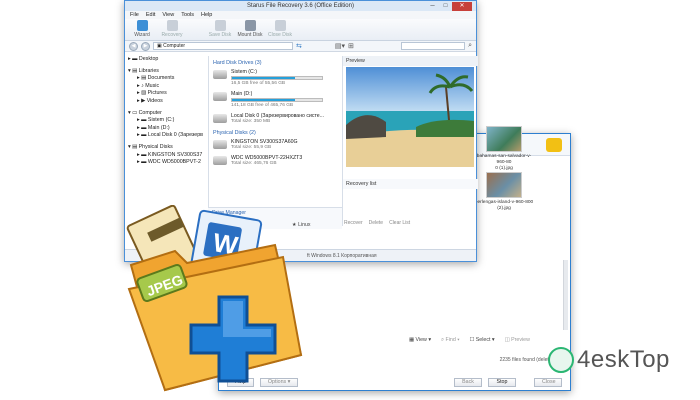  I want to click on search-icon: ⌕, so click(470, 46).